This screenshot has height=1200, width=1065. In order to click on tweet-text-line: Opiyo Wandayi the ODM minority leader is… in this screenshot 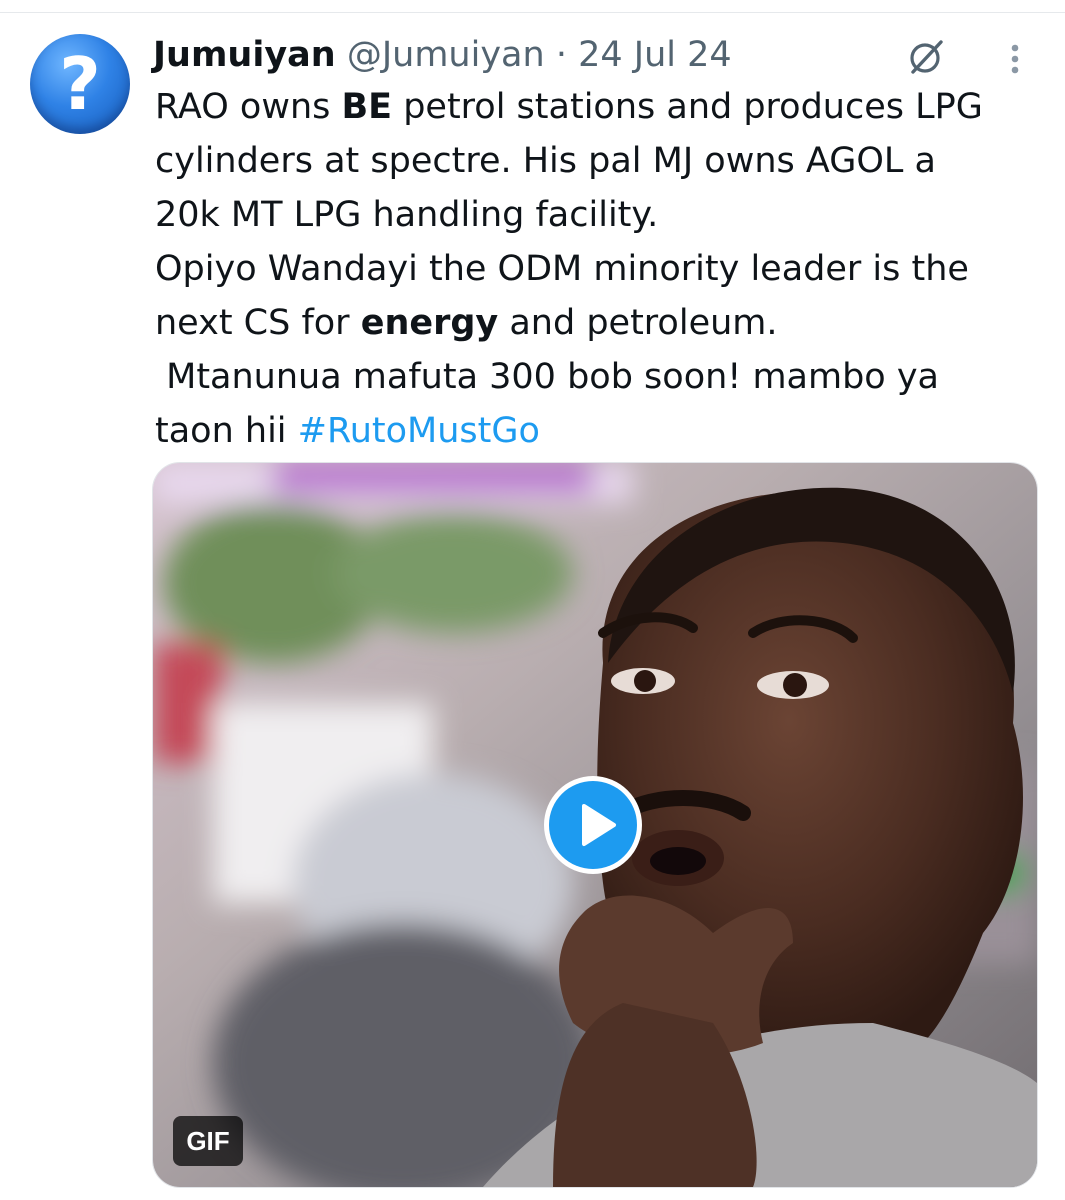, I will do `click(562, 269)`.